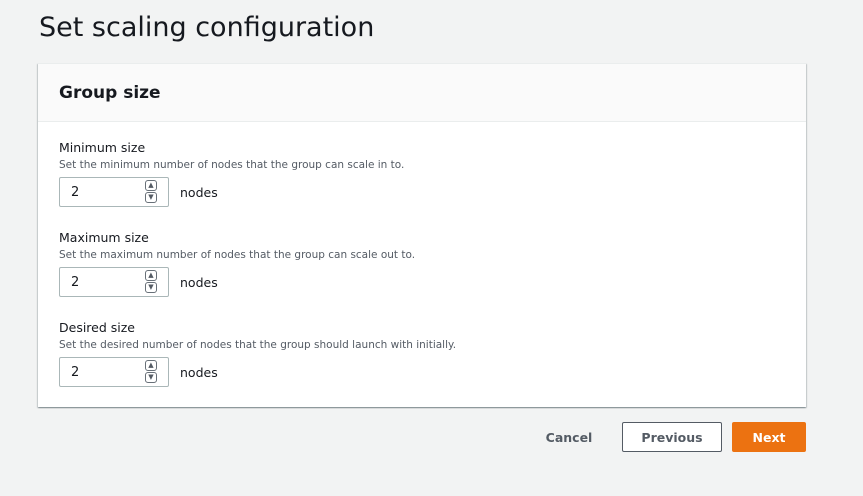 The image size is (863, 496). What do you see at coordinates (102, 147) in the screenshot?
I see `minimum-size-label: Minimum size` at bounding box center [102, 147].